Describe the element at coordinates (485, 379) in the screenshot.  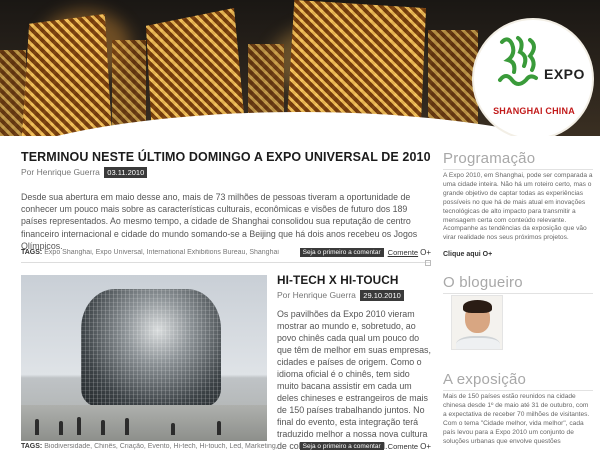
I see `sidebar-heading: A exposição` at that location.